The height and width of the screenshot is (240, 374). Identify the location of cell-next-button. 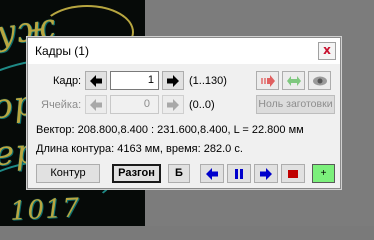
(173, 104).